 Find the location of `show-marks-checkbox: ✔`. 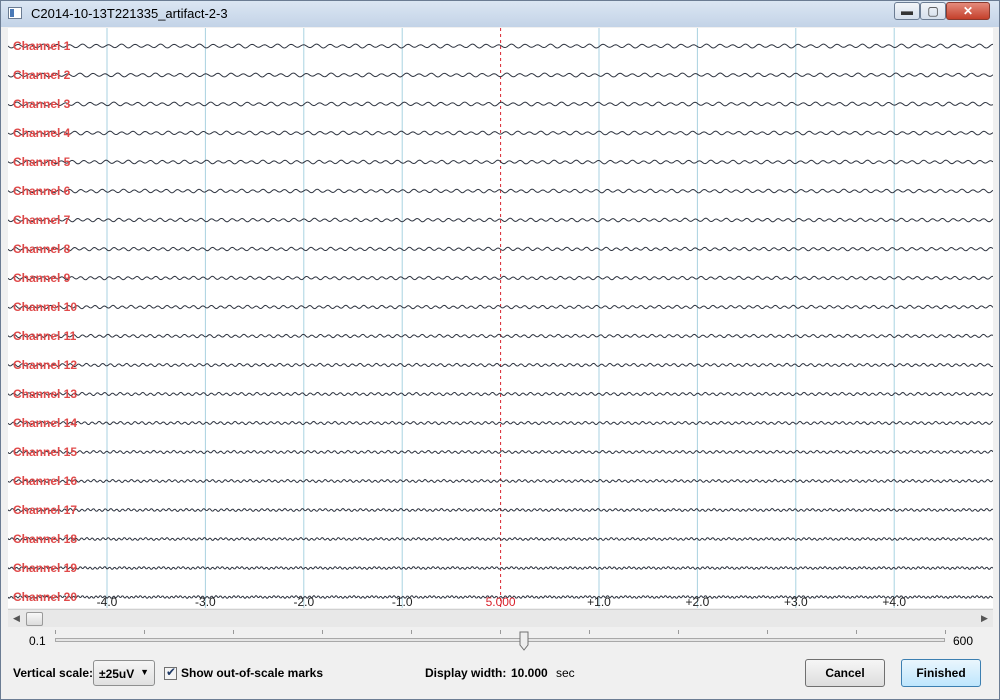

show-marks-checkbox: ✔ is located at coordinates (170, 672).